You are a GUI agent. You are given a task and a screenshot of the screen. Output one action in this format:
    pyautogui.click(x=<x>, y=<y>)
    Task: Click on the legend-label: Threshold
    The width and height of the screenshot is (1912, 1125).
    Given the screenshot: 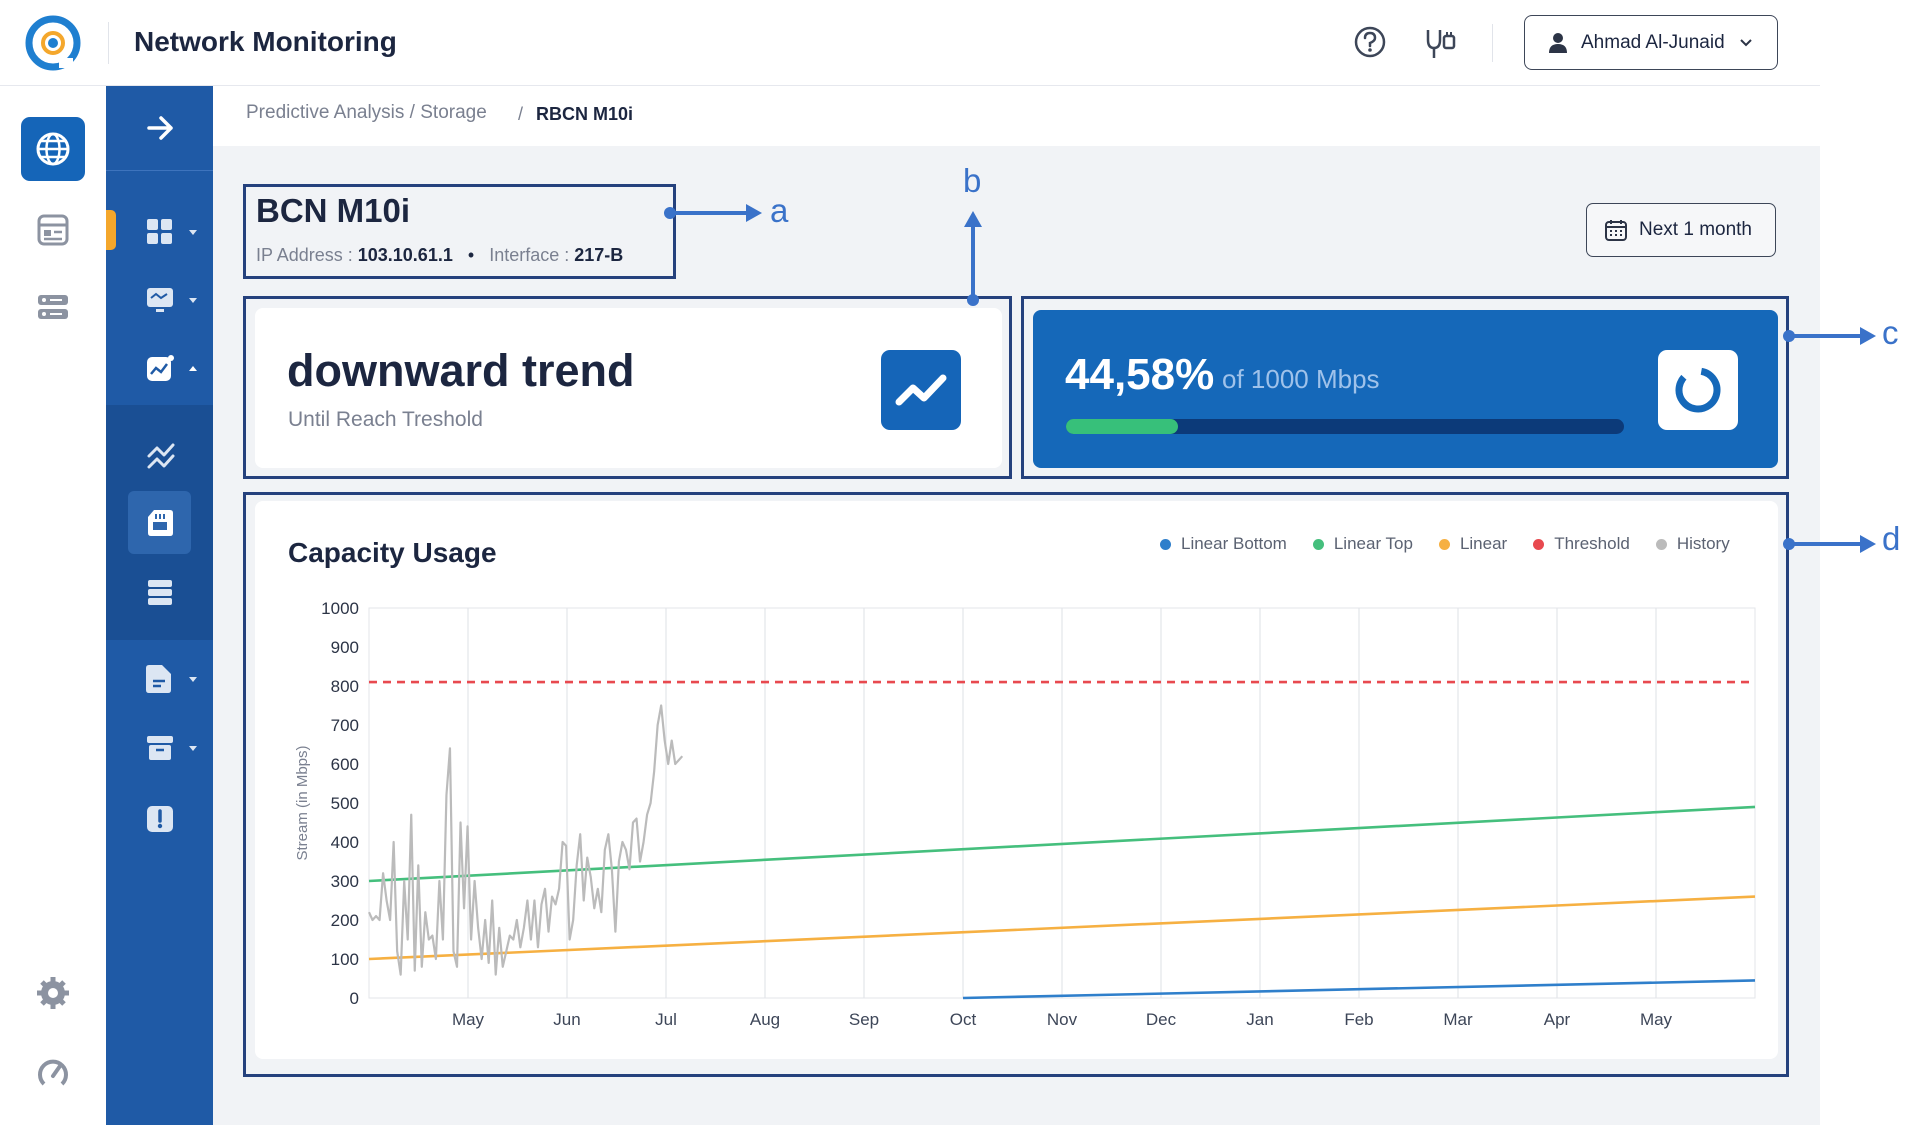 What is the action you would take?
    pyautogui.click(x=1592, y=543)
    